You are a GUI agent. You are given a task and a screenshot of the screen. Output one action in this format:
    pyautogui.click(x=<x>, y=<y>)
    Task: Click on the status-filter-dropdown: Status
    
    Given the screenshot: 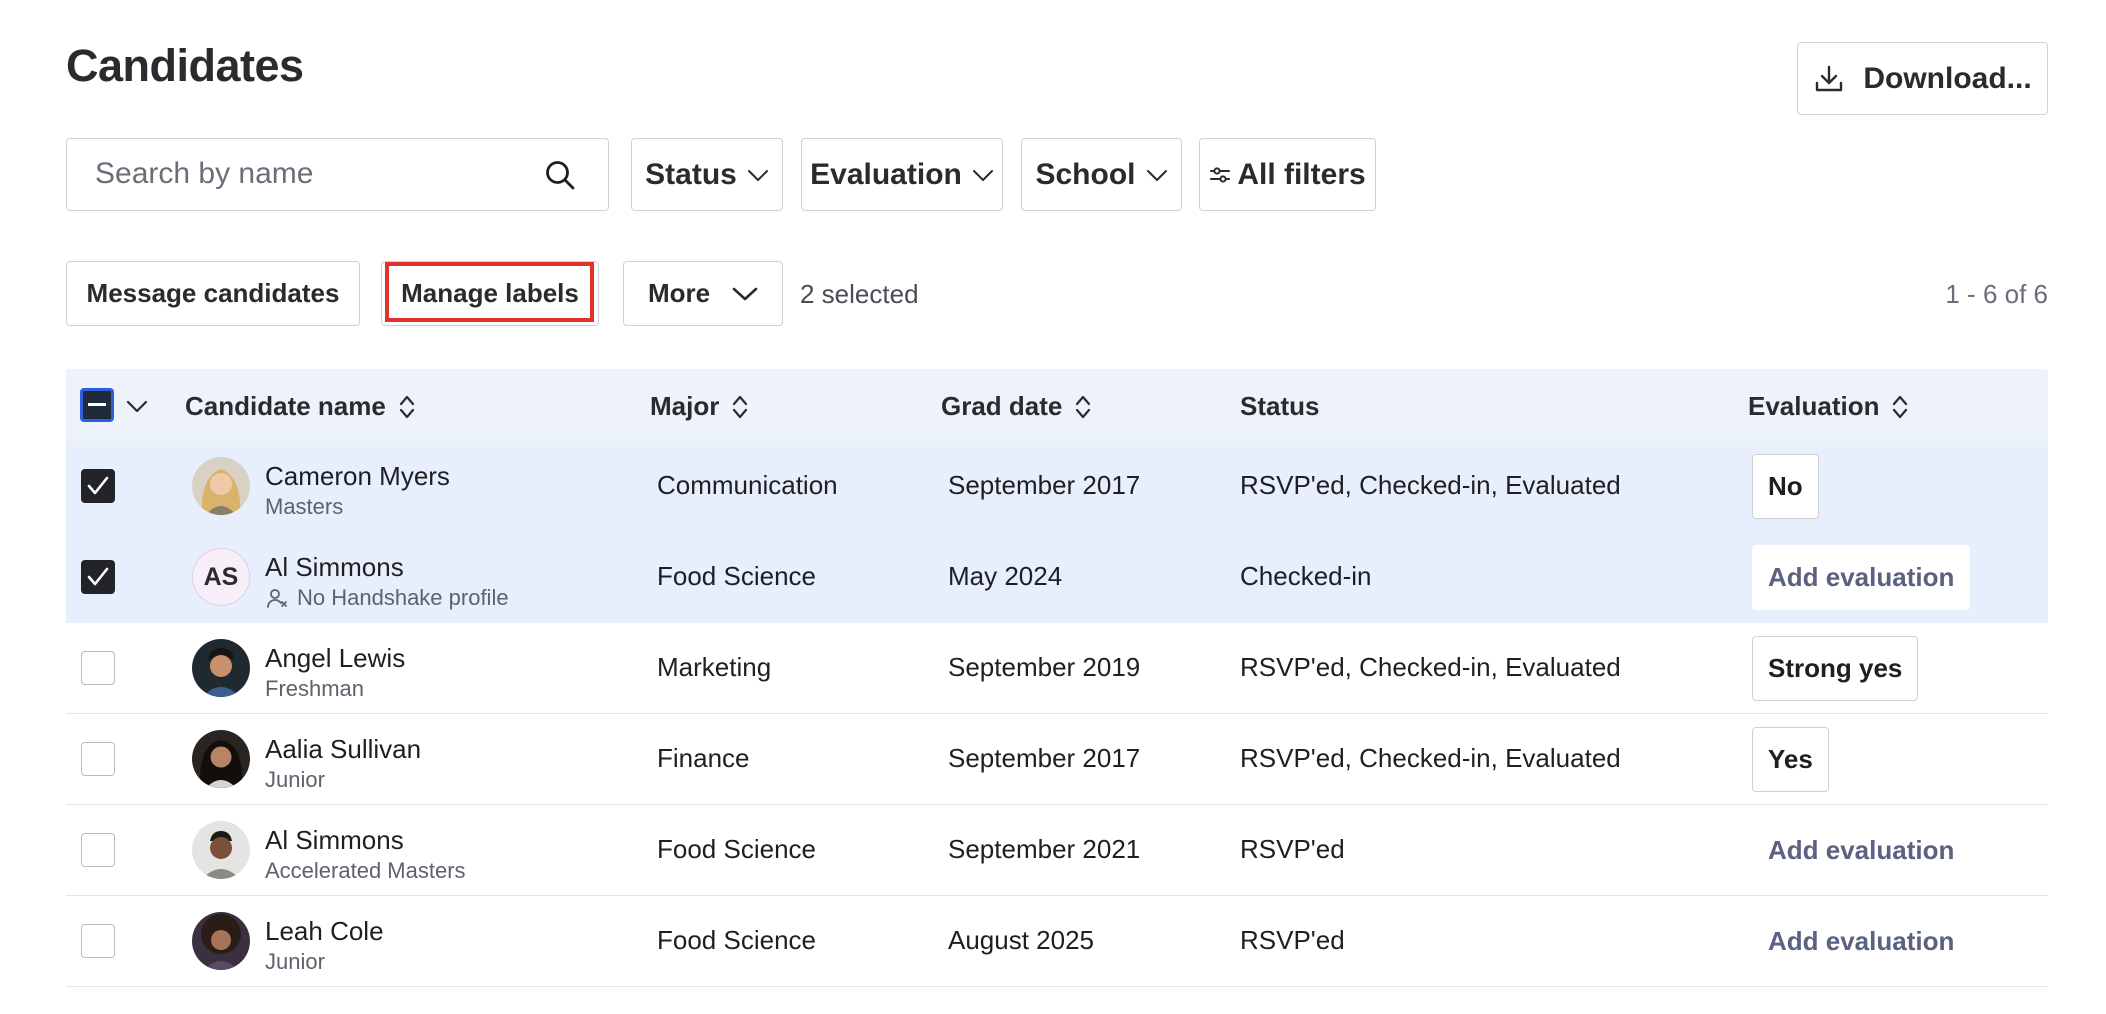 What is the action you would take?
    pyautogui.click(x=707, y=174)
    